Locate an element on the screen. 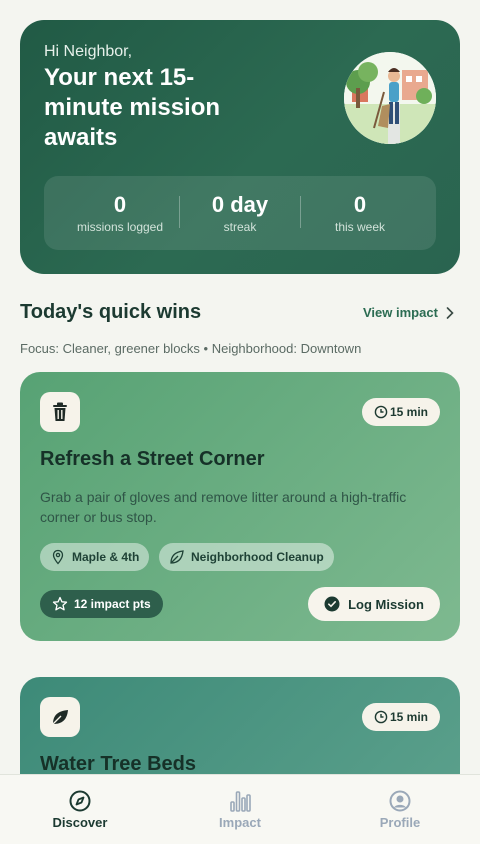 This screenshot has width=480, height=844. compass-icon is located at coordinates (80, 801).